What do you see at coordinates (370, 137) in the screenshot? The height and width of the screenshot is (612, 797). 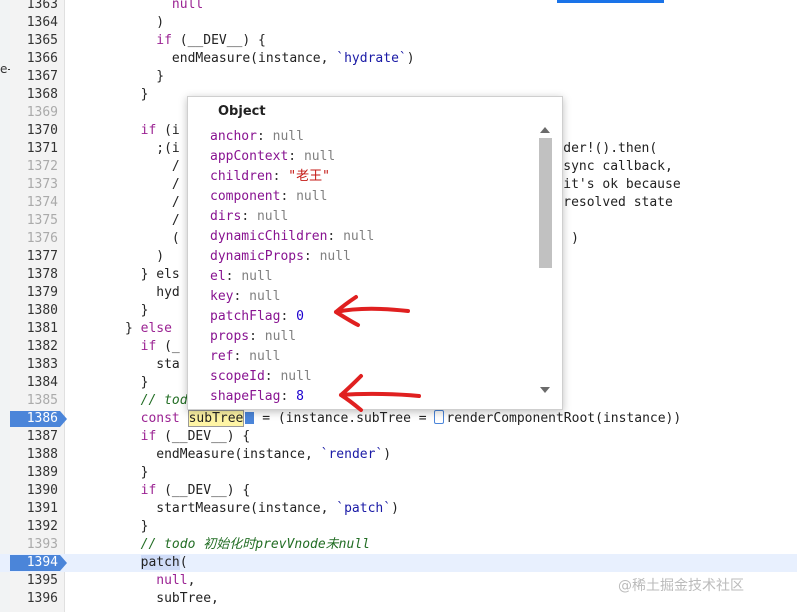 I see `property-row: anchor: null` at bounding box center [370, 137].